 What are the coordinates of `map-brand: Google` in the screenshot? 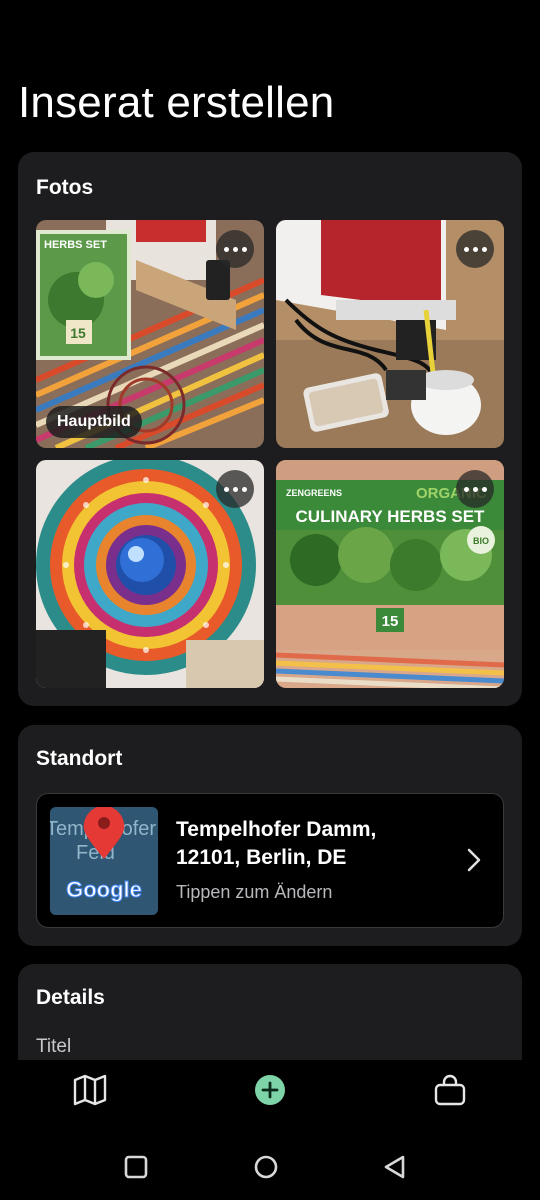 It's located at (104, 889).